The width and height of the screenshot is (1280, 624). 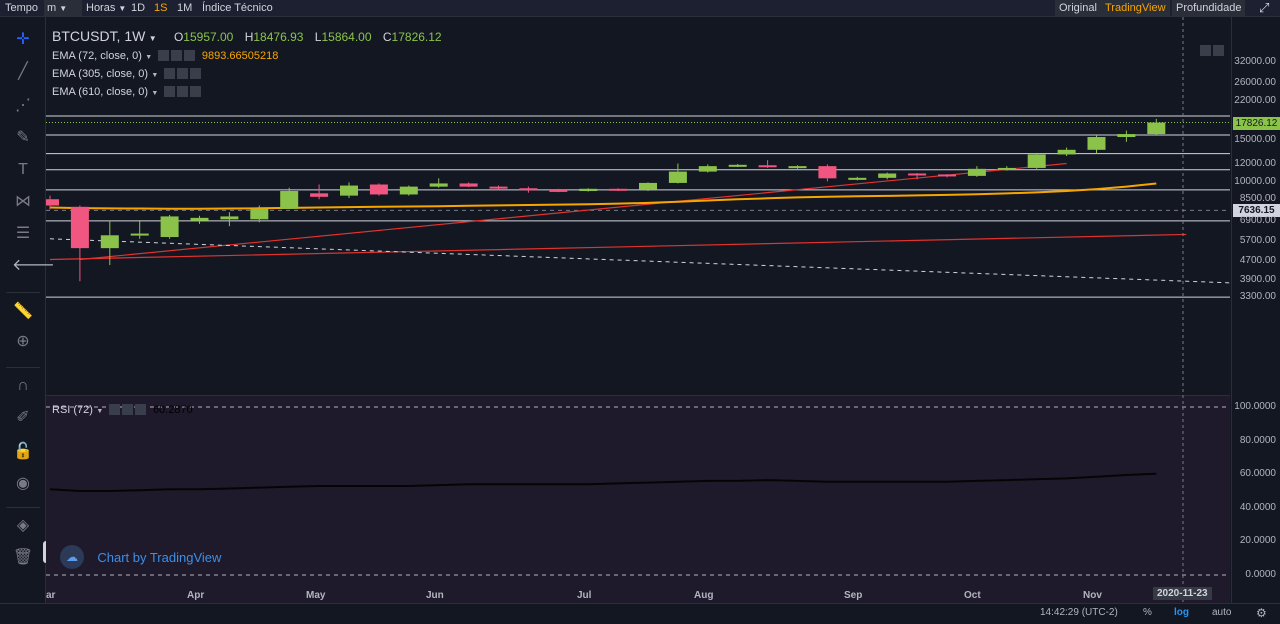 What do you see at coordinates (23, 452) in the screenshot?
I see `lock-icon: 🔓` at bounding box center [23, 452].